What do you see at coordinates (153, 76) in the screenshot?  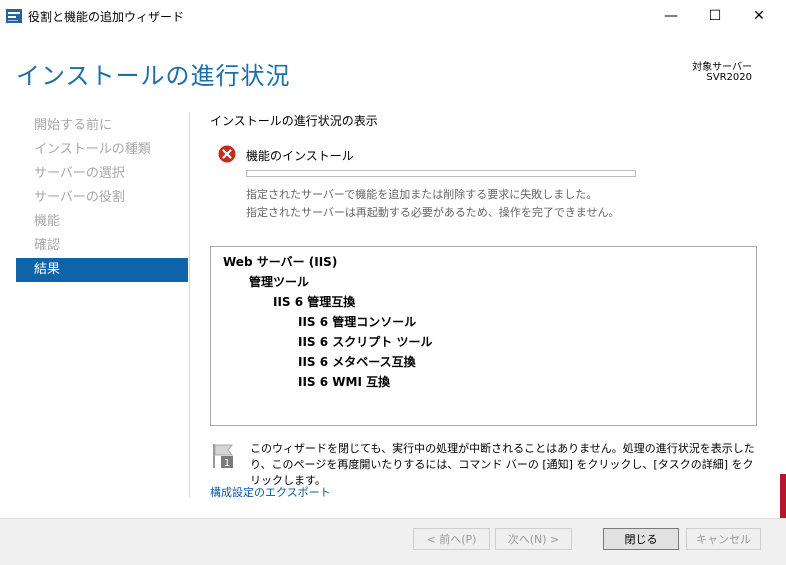 I see `page-title: インストールの進行状況` at bounding box center [153, 76].